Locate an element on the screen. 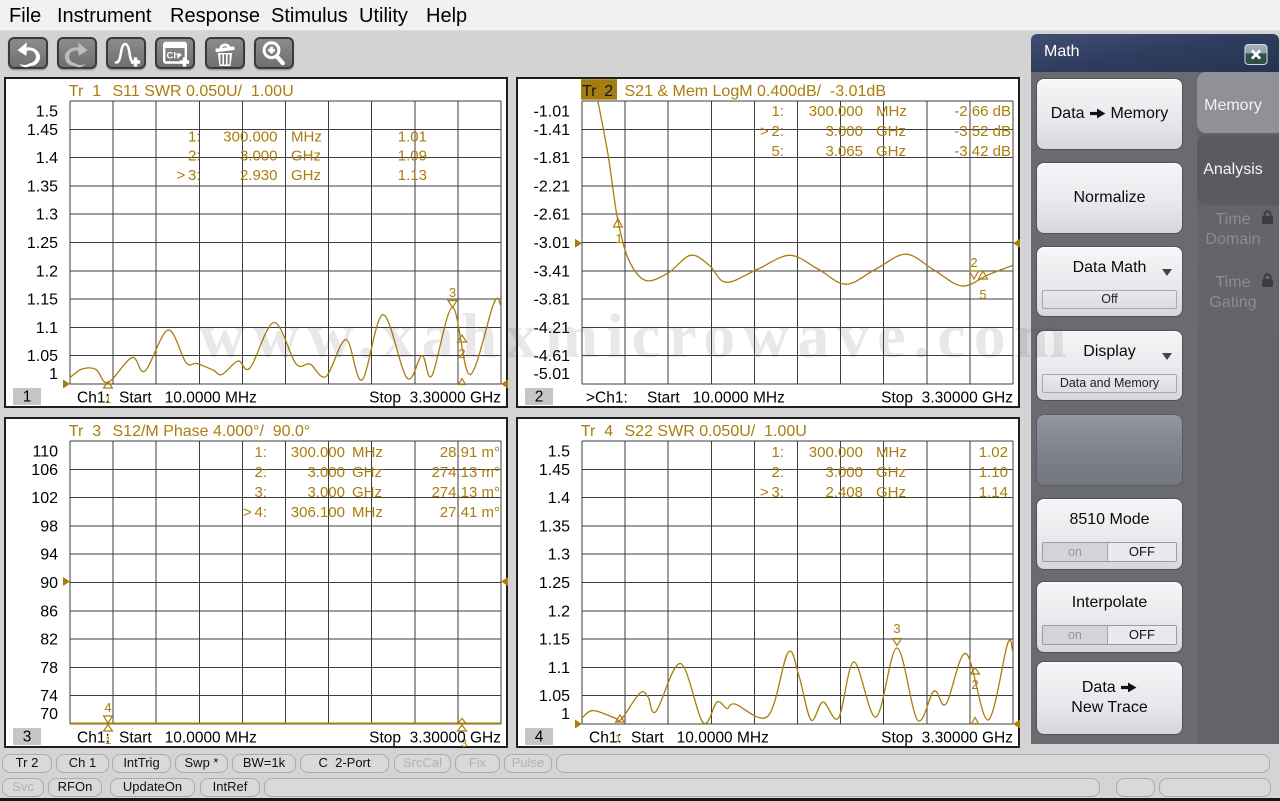 This screenshot has width=1280, height=801. svg-text: Ch1: is located at coordinates (605, 738).